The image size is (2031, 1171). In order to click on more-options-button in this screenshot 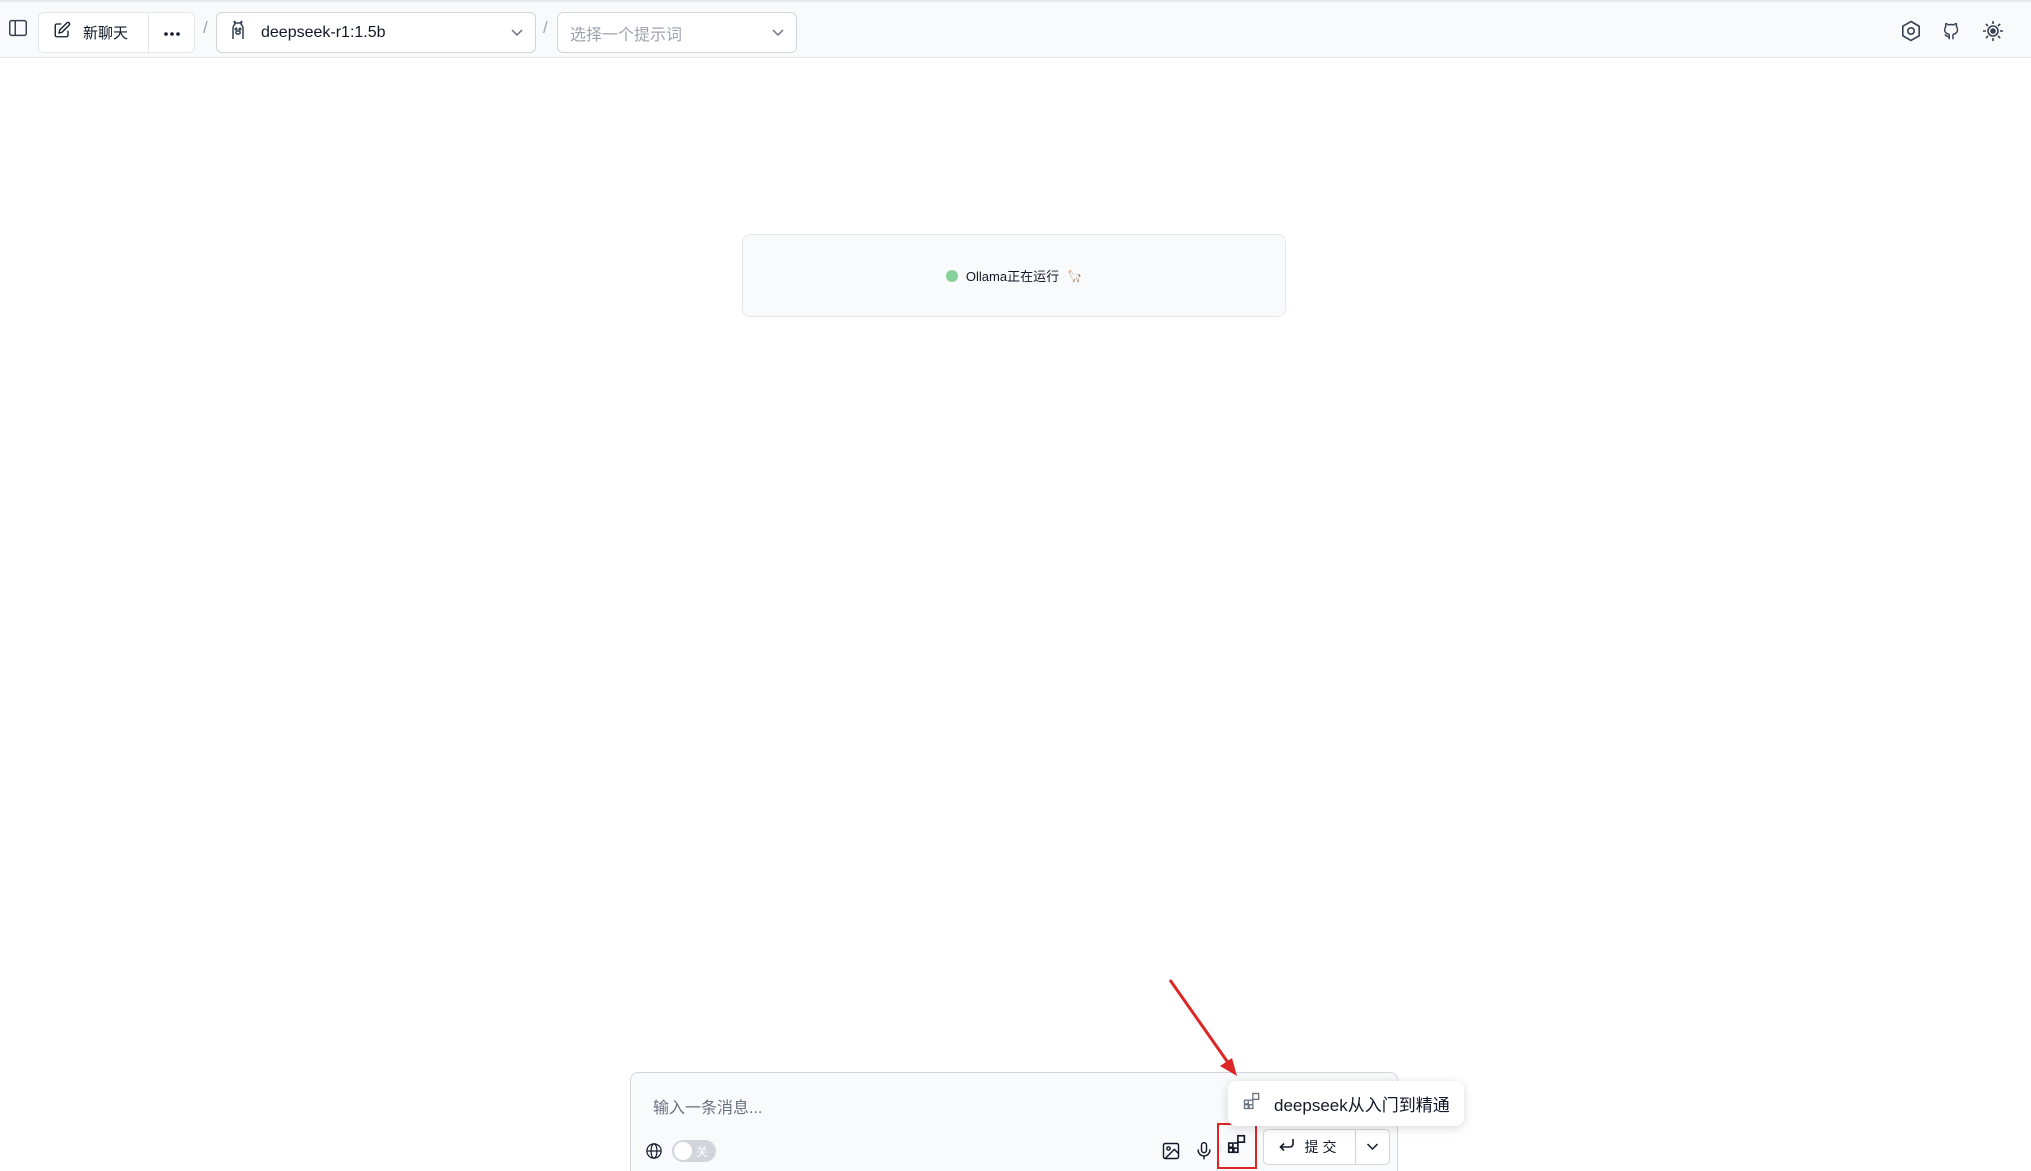, I will do `click(171, 32)`.